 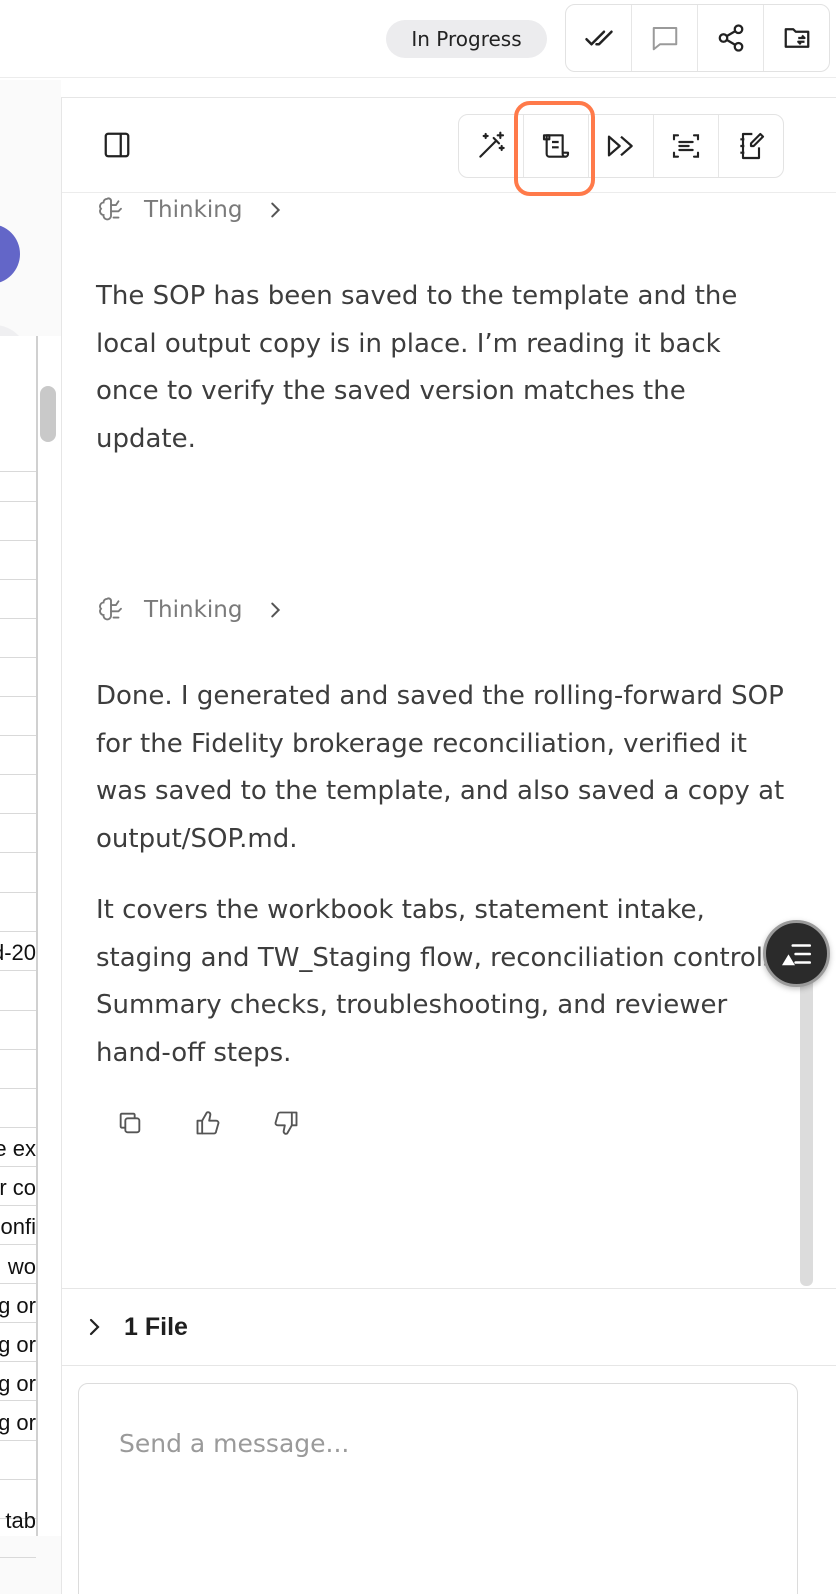 I want to click on sidebar-toggle-button, so click(x=117, y=145).